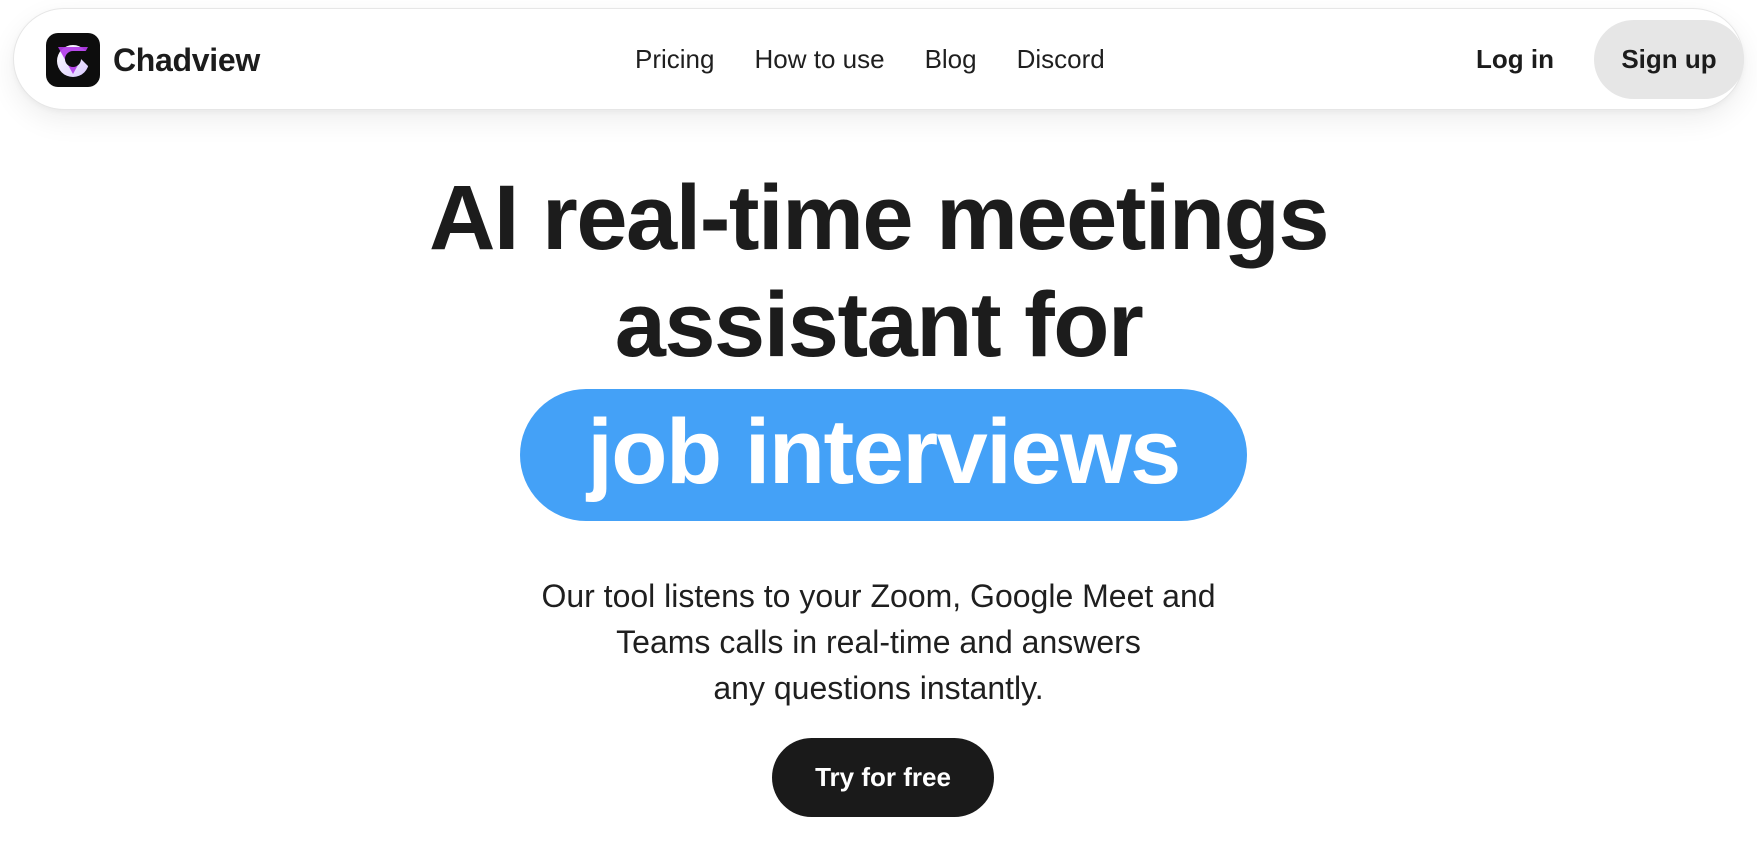  What do you see at coordinates (819, 59) in the screenshot?
I see `nav-link-how-to-use: How to use` at bounding box center [819, 59].